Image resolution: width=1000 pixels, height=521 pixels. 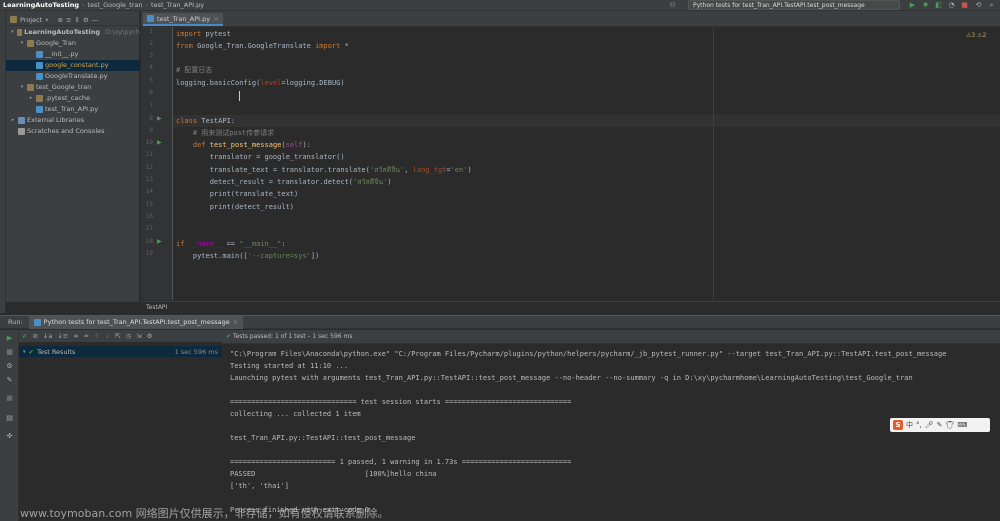 I want to click on microphone-icon: 🎤︎, so click(x=929, y=425).